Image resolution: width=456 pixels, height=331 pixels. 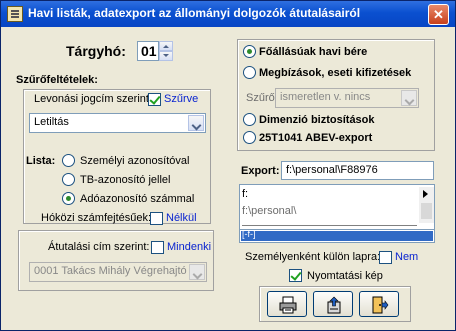 I want to click on scrollbar, so click(x=426, y=205).